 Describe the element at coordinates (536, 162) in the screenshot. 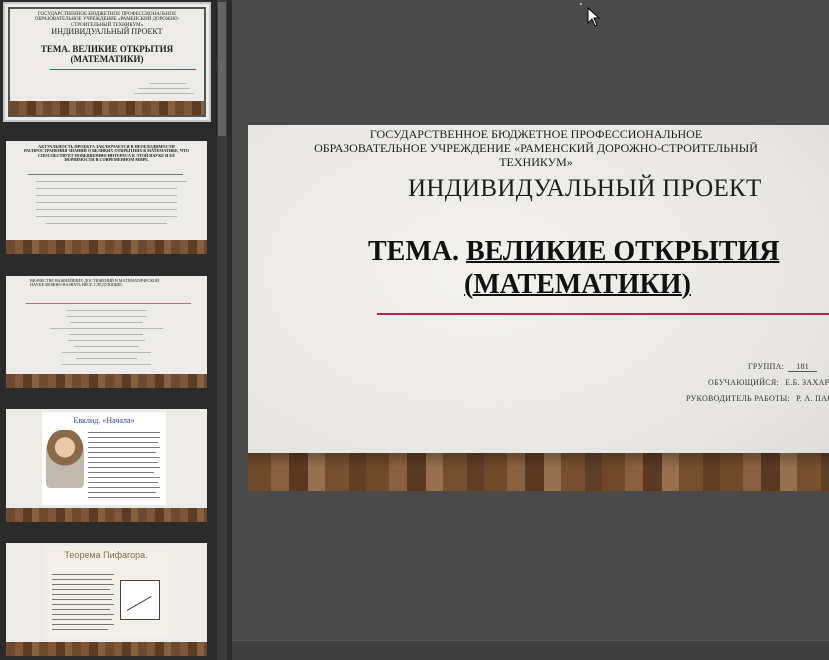

I see `slide-institution-header-line3: ТЕХНИКУМ»` at that location.